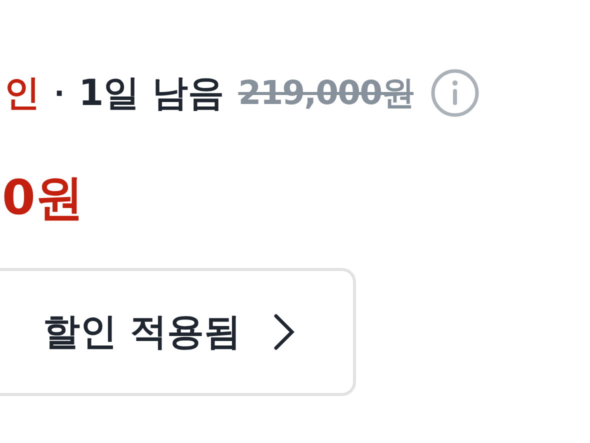 Image resolution: width=590 pixels, height=443 pixels. I want to click on discount-label: 인, so click(22, 94).